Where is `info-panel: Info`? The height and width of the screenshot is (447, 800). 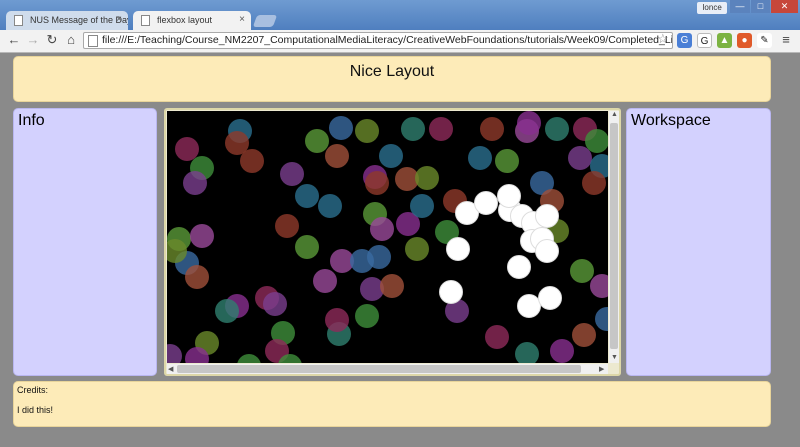 info-panel: Info is located at coordinates (85, 242).